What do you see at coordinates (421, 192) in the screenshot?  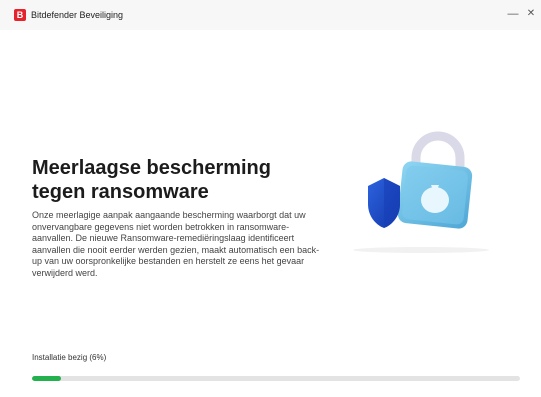 I see `padlock-shield-illustration-icon` at bounding box center [421, 192].